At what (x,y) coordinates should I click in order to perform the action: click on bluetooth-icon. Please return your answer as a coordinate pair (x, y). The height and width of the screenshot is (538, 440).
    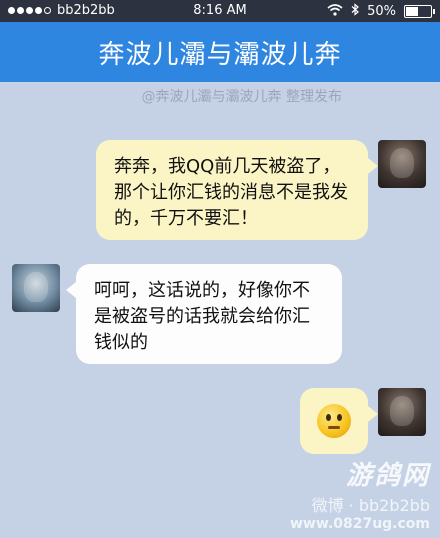
    Looking at the image, I should click on (355, 11).